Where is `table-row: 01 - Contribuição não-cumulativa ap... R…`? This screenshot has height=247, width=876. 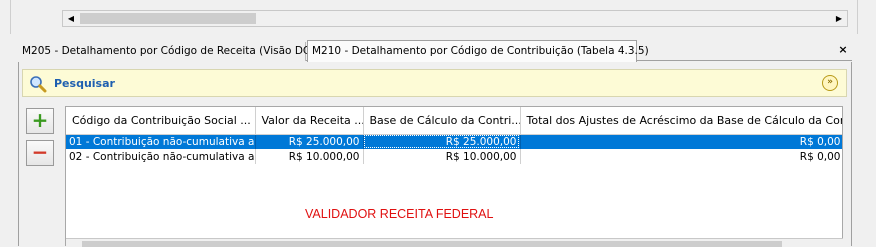
table-row: 01 - Contribuição não-cumulativa ap... R… is located at coordinates (454, 141).